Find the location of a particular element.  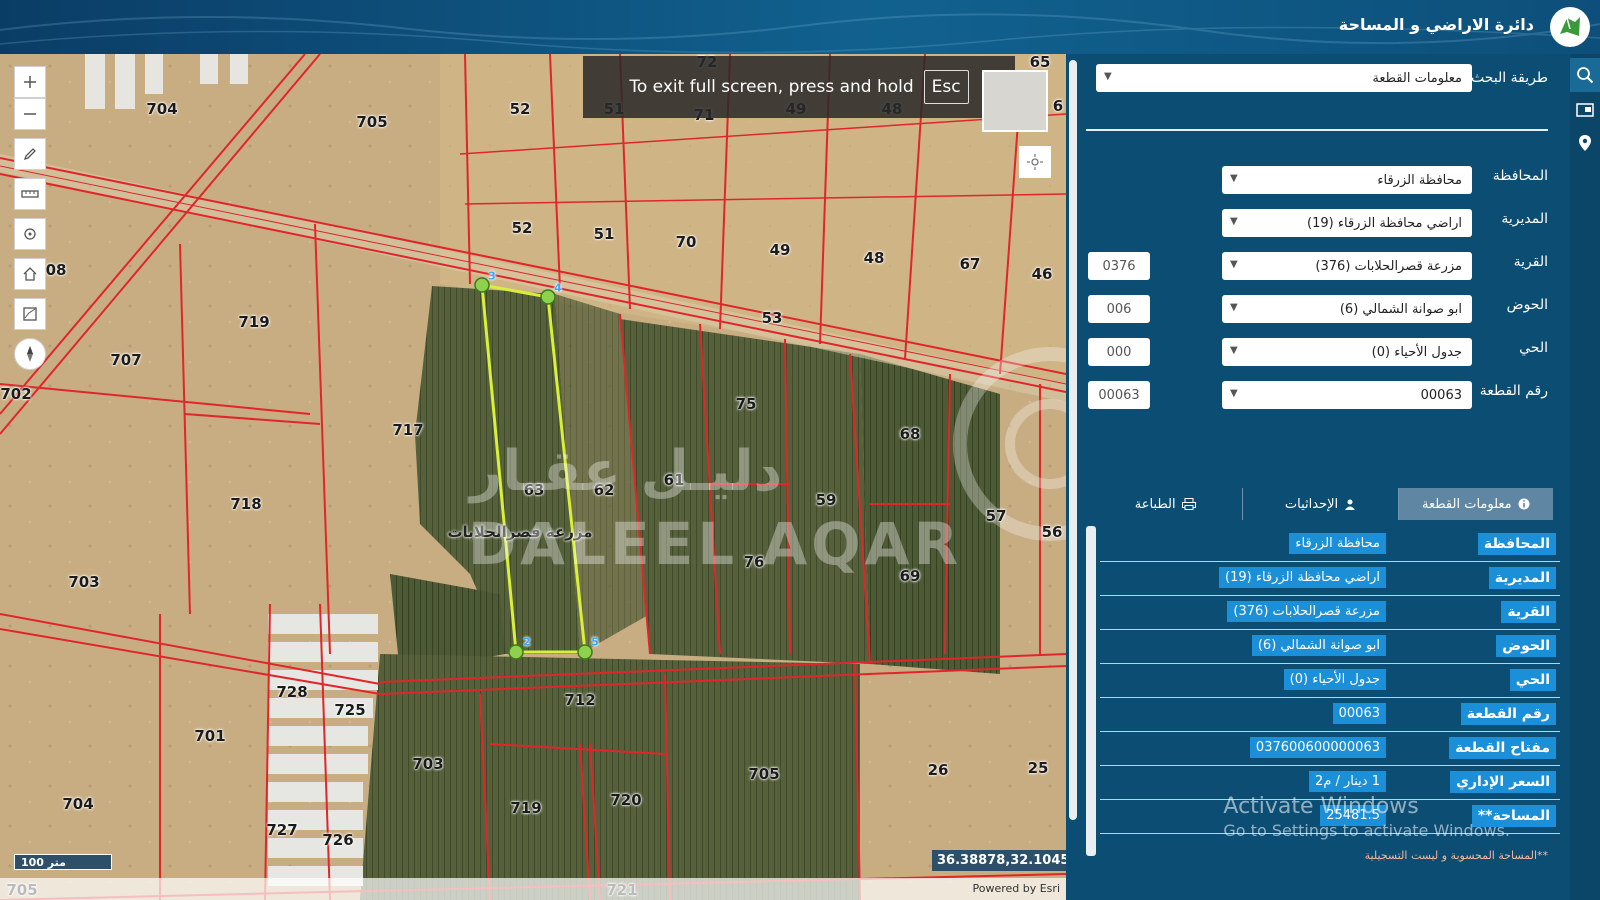

lot-number: 25 is located at coordinates (1038, 768).